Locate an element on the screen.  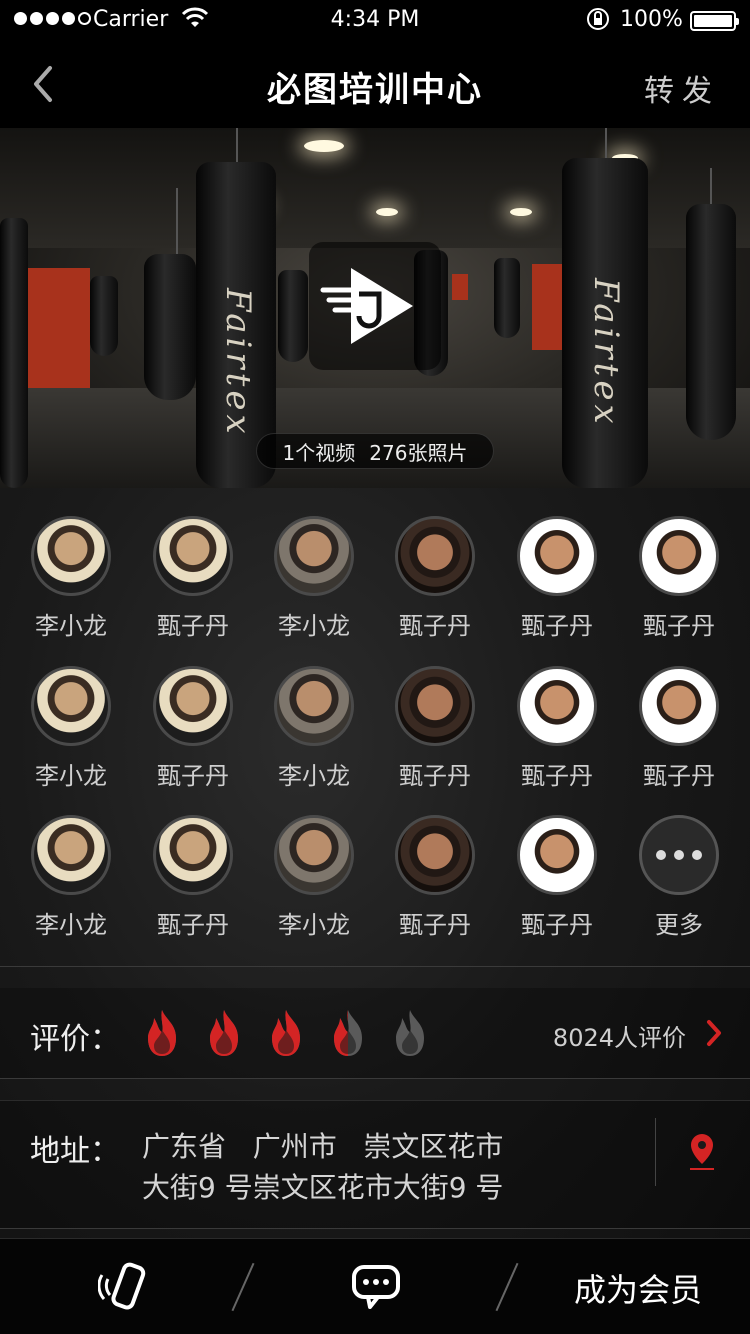
rating-label: 评价： is located at coordinates (75, 1039).